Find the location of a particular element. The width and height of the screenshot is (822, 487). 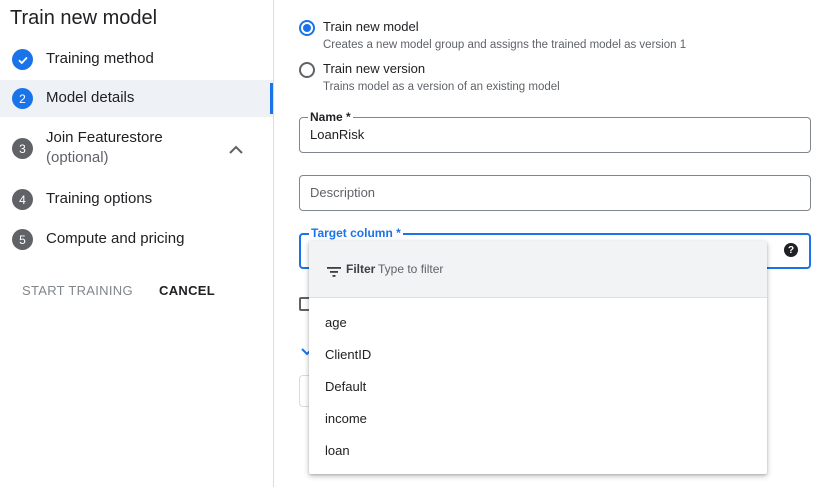

start-training-button: START TRAINING is located at coordinates (77, 290).